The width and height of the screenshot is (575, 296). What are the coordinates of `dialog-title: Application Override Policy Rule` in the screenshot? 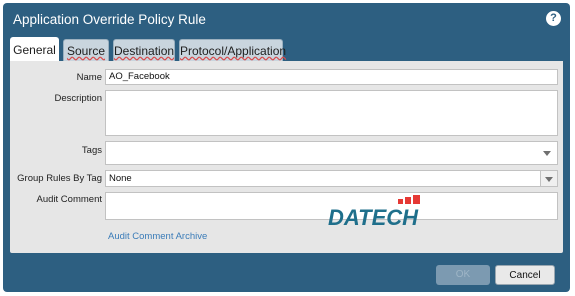 It's located at (109, 19).